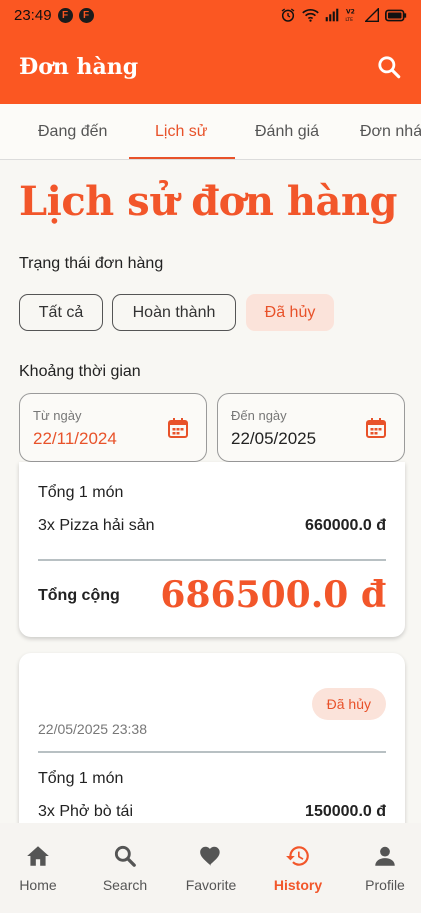 The image size is (421, 913). I want to click on nav-home: Home, so click(40, 868).